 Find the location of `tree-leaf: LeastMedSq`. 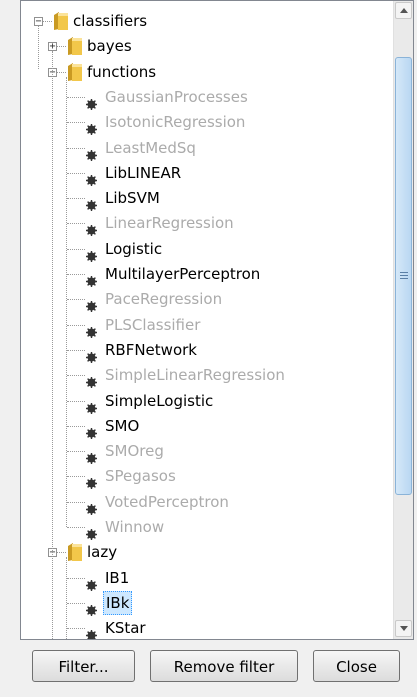

tree-leaf: LeastMedSq is located at coordinates (206, 148).